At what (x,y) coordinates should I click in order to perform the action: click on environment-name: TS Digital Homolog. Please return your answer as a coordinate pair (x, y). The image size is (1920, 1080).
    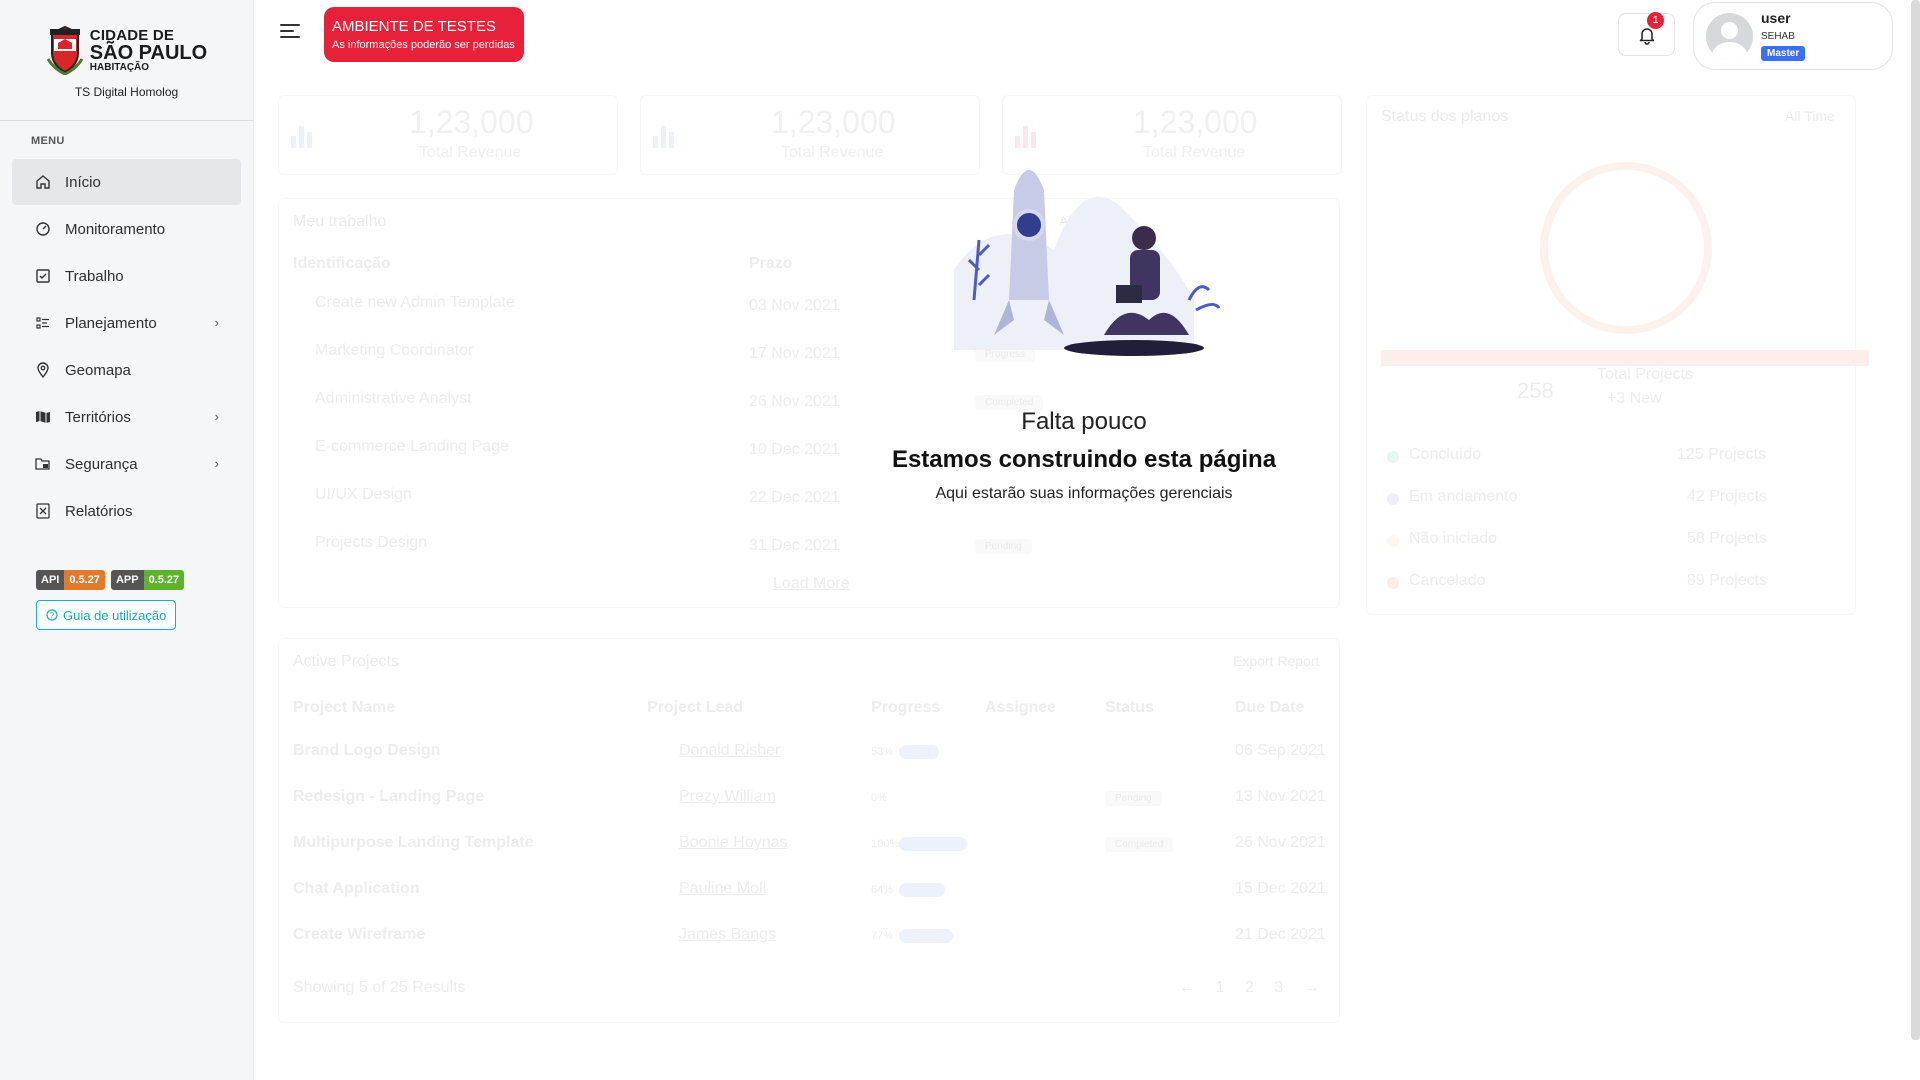
    Looking at the image, I should click on (126, 92).